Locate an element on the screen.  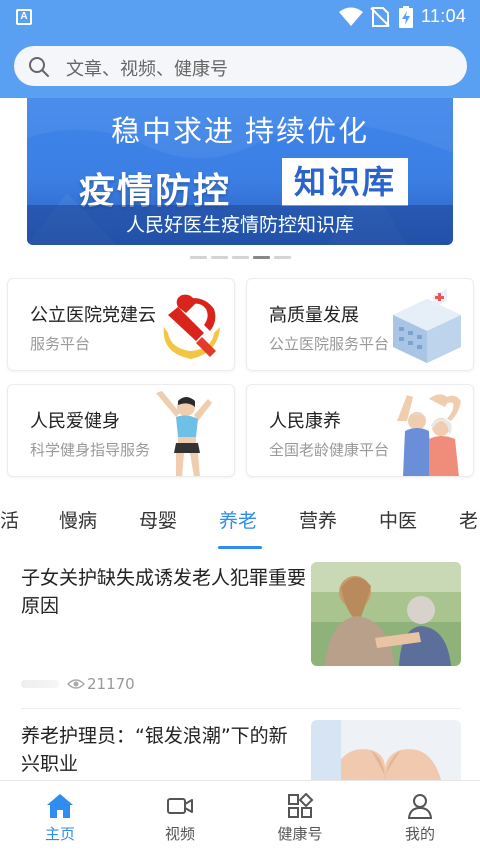
tab-tcm: 中医 is located at coordinates (398, 519).